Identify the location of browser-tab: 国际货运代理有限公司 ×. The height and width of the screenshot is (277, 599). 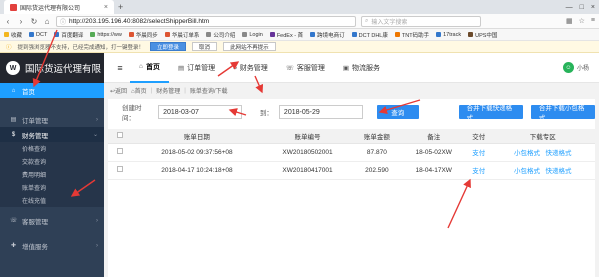
(59, 7).